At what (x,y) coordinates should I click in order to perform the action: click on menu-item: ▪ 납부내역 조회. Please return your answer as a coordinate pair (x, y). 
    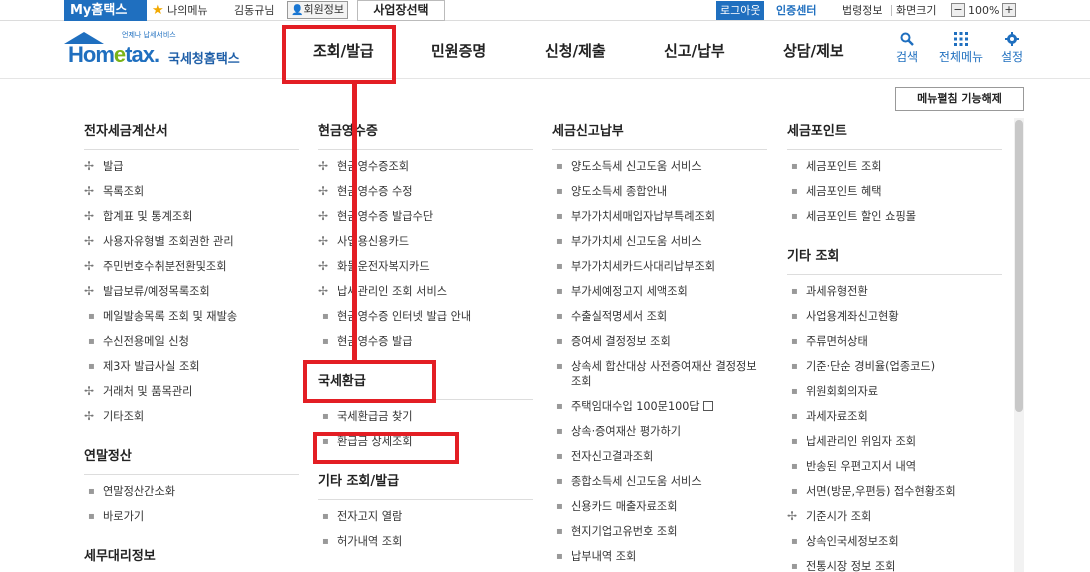
    Looking at the image, I should click on (659, 556).